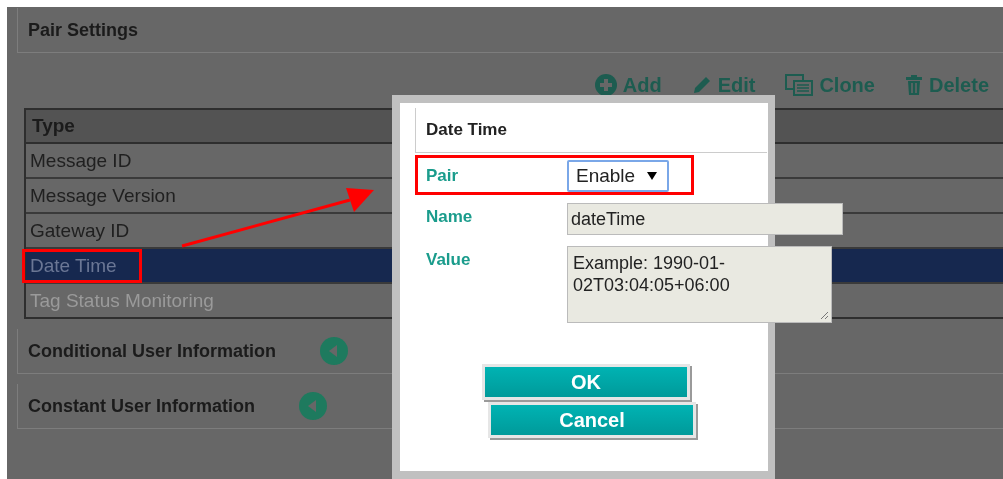  I want to click on table-cell-text: Message ID, so click(81, 160).